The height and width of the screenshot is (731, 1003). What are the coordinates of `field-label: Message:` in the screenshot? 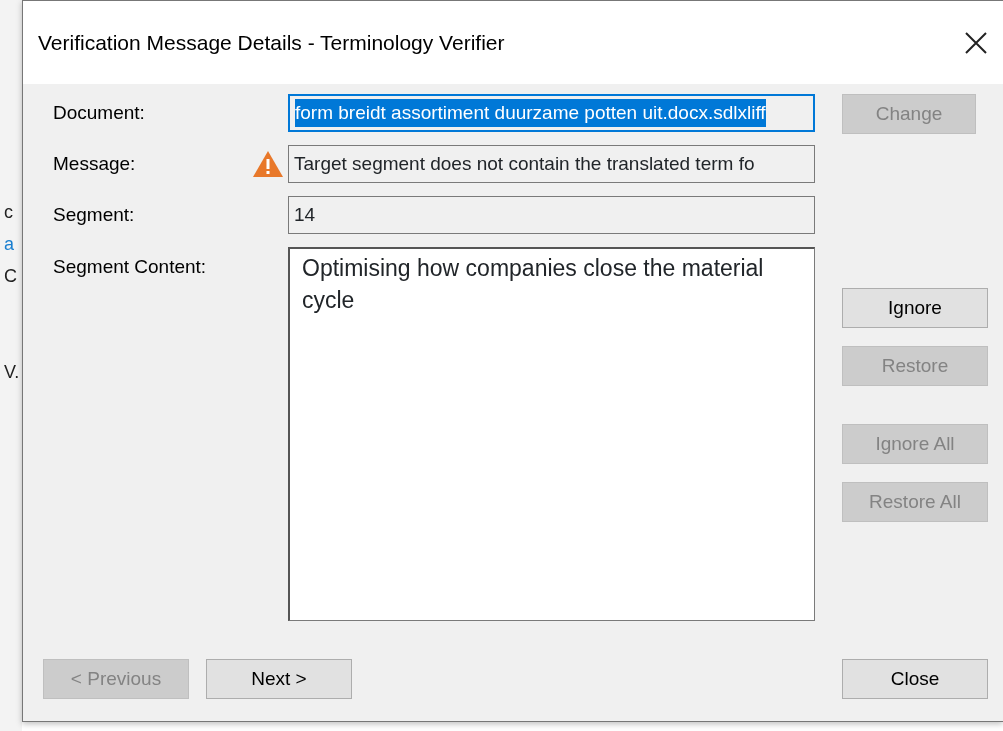 It's located at (95, 163).